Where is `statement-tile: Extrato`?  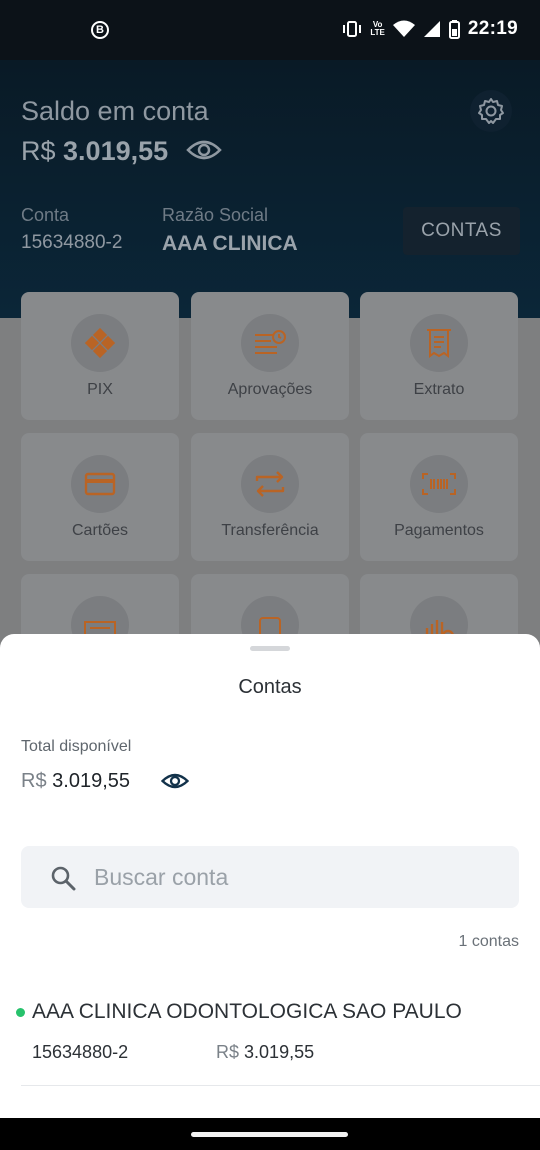 statement-tile: Extrato is located at coordinates (439, 356).